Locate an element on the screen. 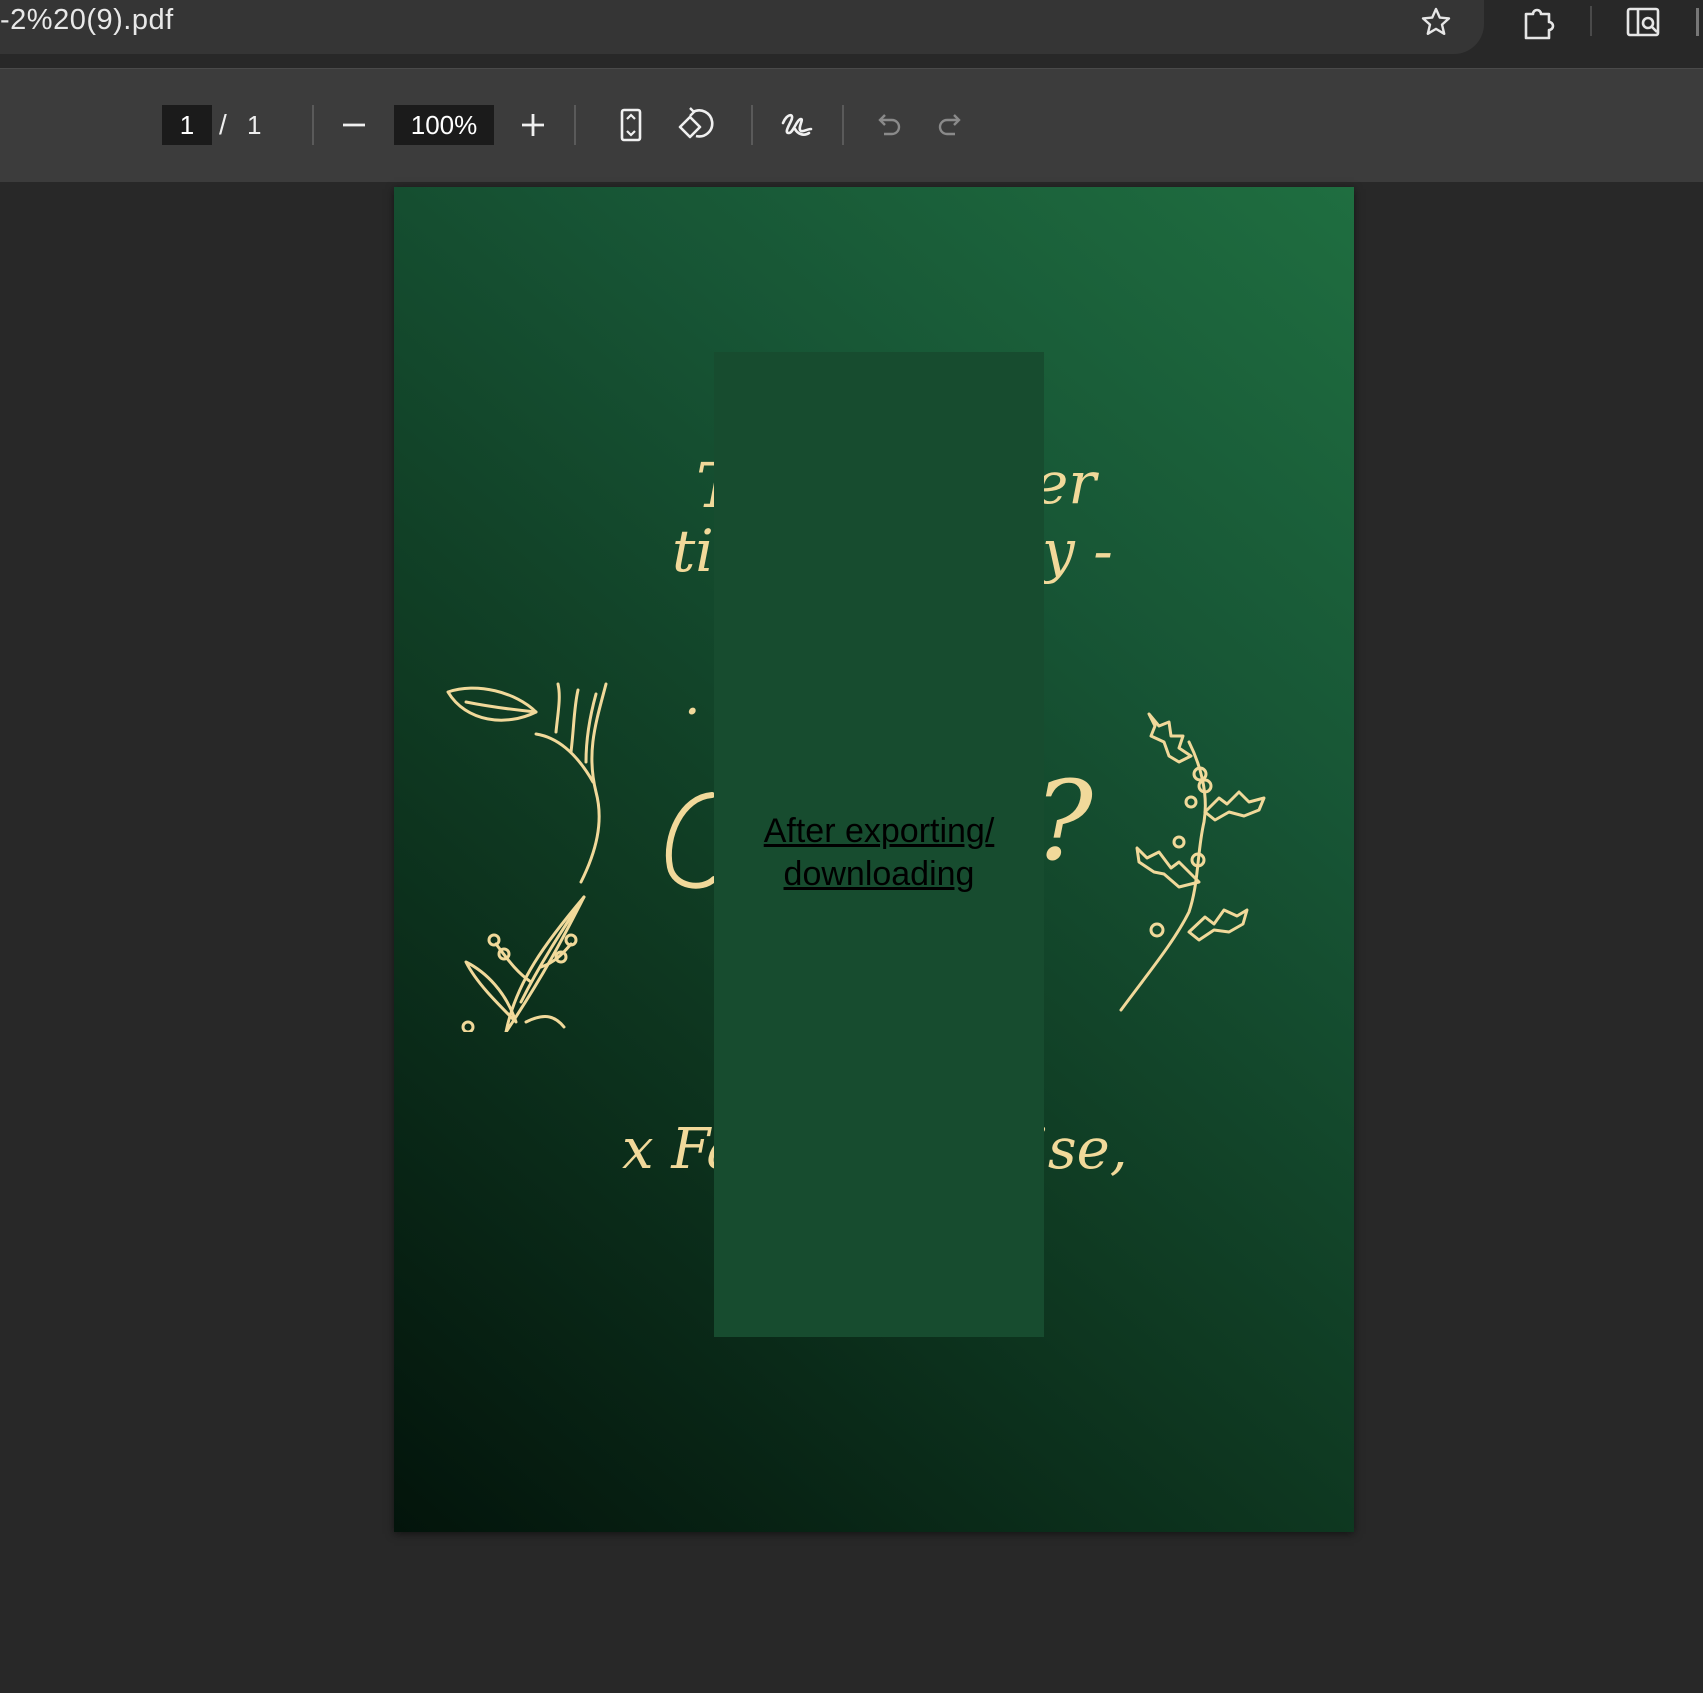 The width and height of the screenshot is (1703, 1693). rotate-button is located at coordinates (695, 125).